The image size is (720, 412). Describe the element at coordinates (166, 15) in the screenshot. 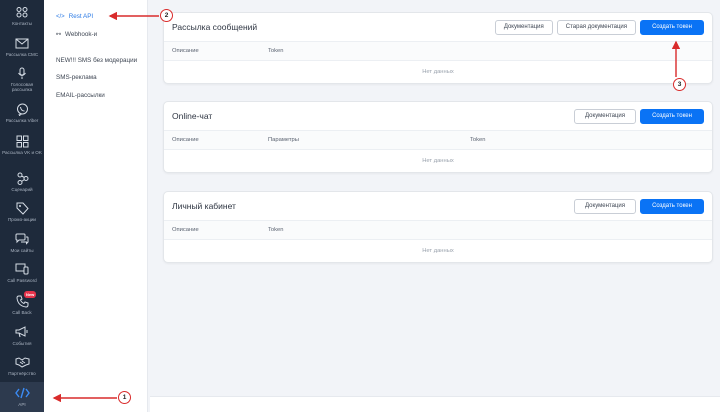

I see `annotation-marker-2: 2` at that location.